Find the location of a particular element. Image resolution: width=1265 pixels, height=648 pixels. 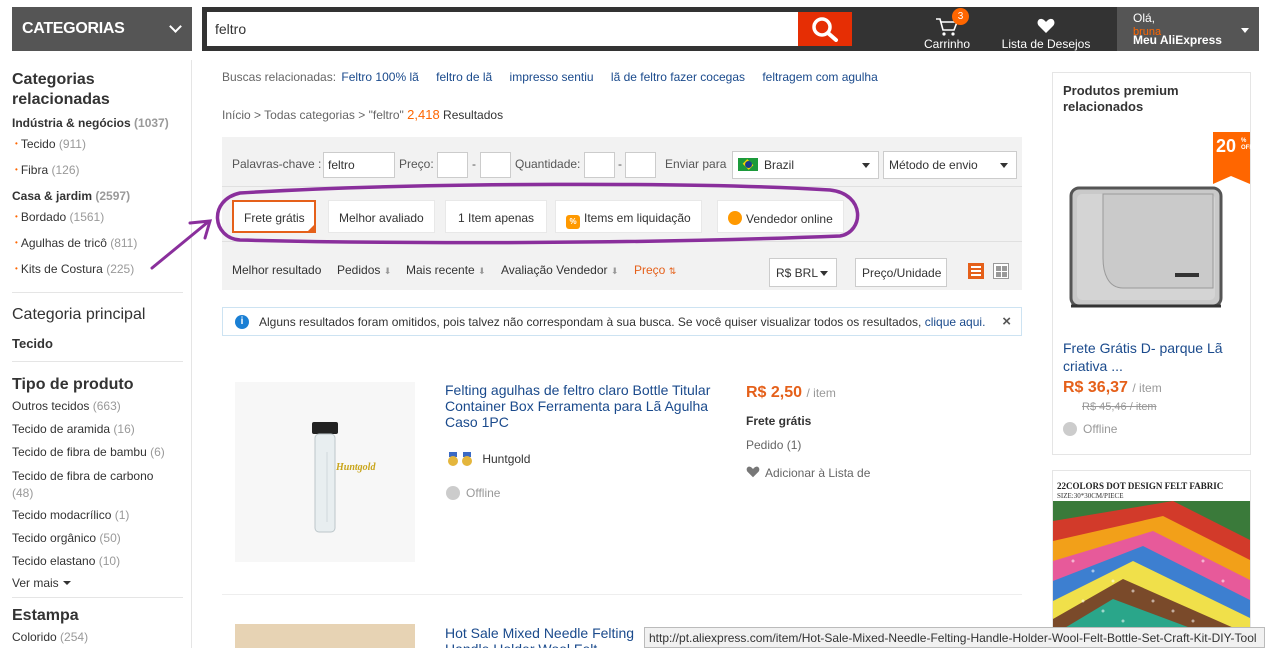

product-divider is located at coordinates (622, 594).